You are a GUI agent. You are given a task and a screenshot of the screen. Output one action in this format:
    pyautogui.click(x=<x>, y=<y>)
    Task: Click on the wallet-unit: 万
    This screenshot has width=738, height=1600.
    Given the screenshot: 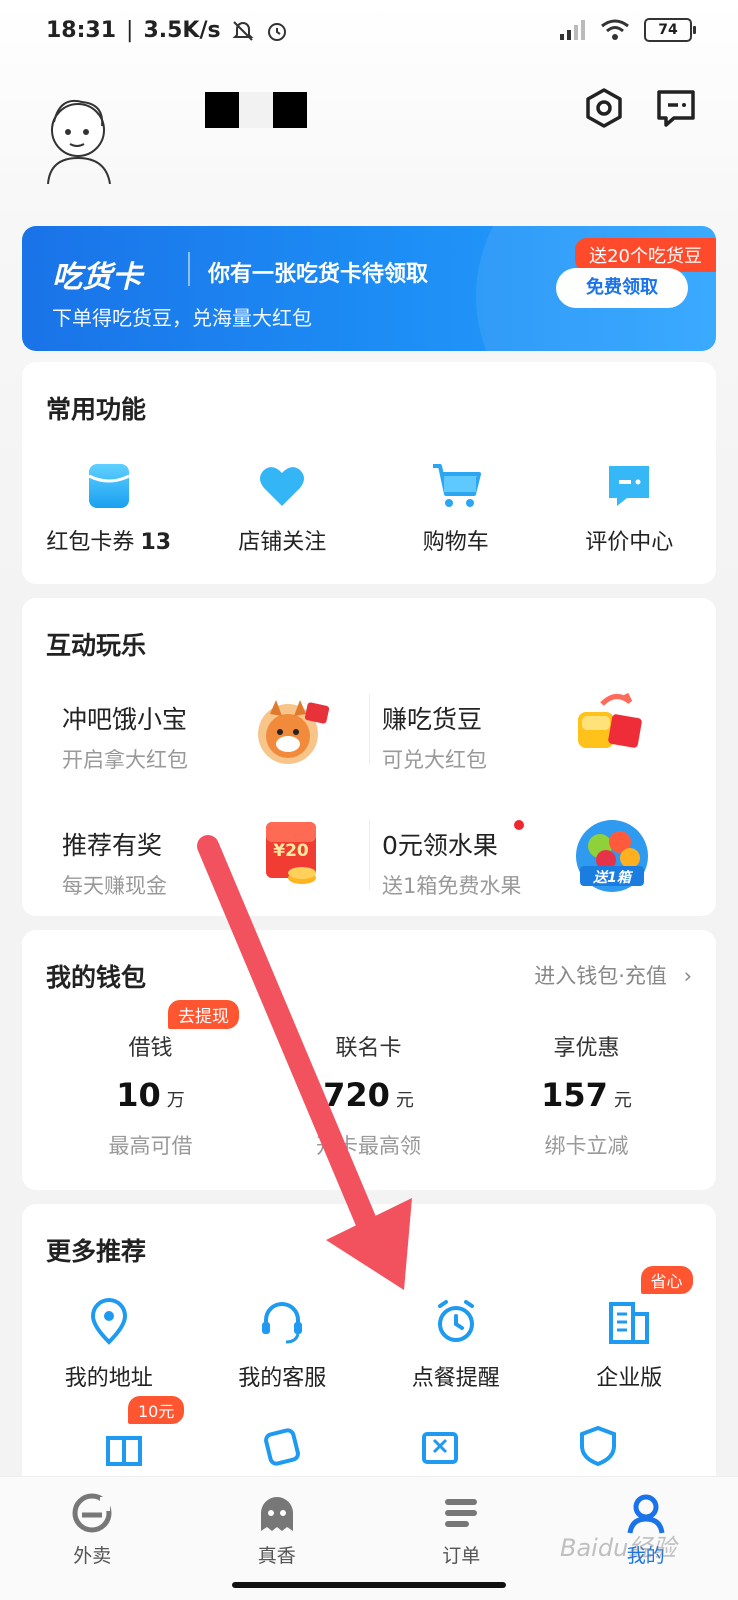 What is the action you would take?
    pyautogui.click(x=175, y=1100)
    